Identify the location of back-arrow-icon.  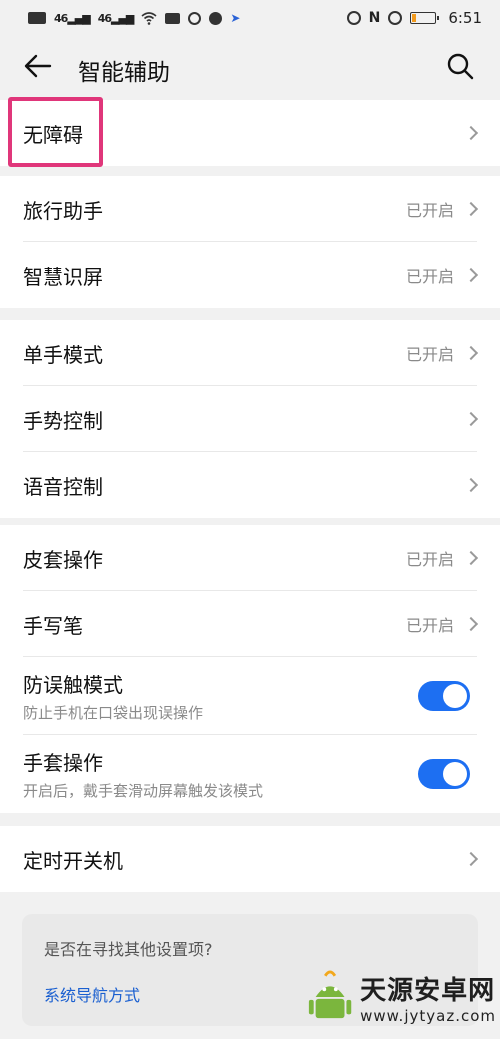
(38, 66).